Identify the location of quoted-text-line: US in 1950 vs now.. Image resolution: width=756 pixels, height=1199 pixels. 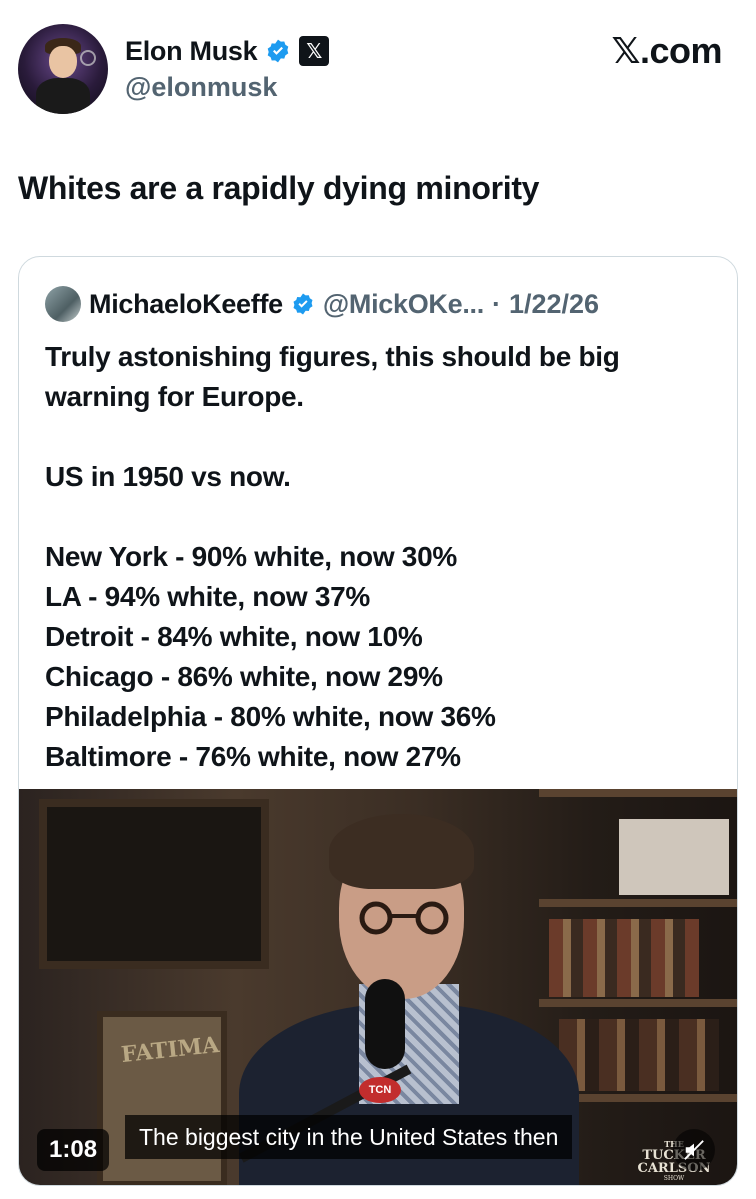
(168, 476).